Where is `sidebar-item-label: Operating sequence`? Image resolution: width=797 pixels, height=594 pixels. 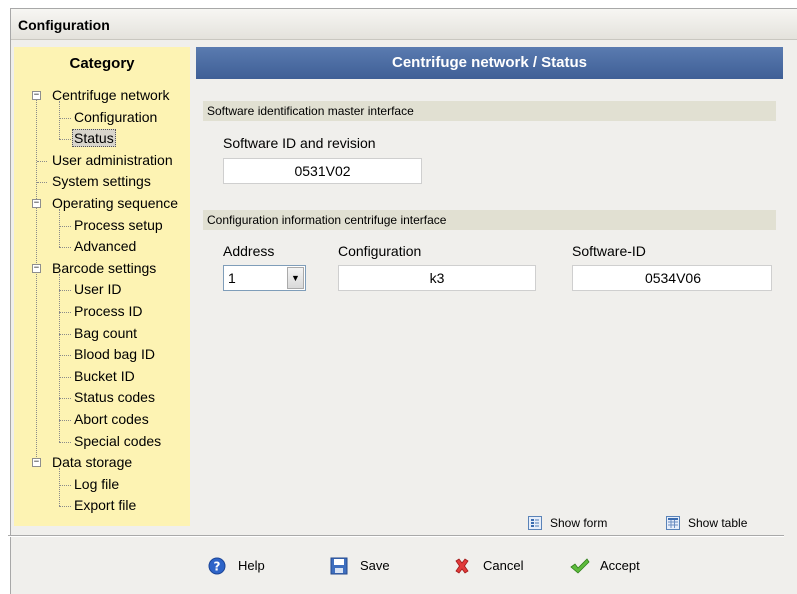 sidebar-item-label: Operating sequence is located at coordinates (115, 203).